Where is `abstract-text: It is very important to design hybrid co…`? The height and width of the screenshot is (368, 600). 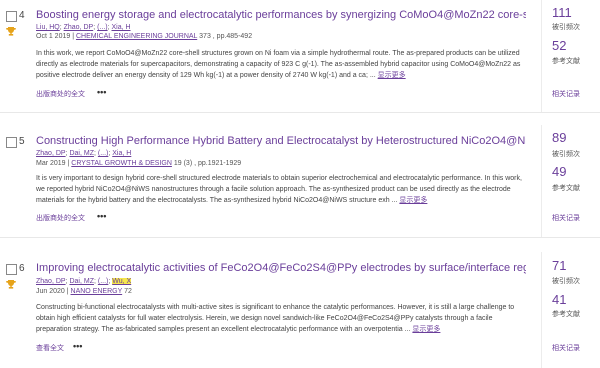
abstract-text: It is very important to design hybrid co… is located at coordinates (279, 189).